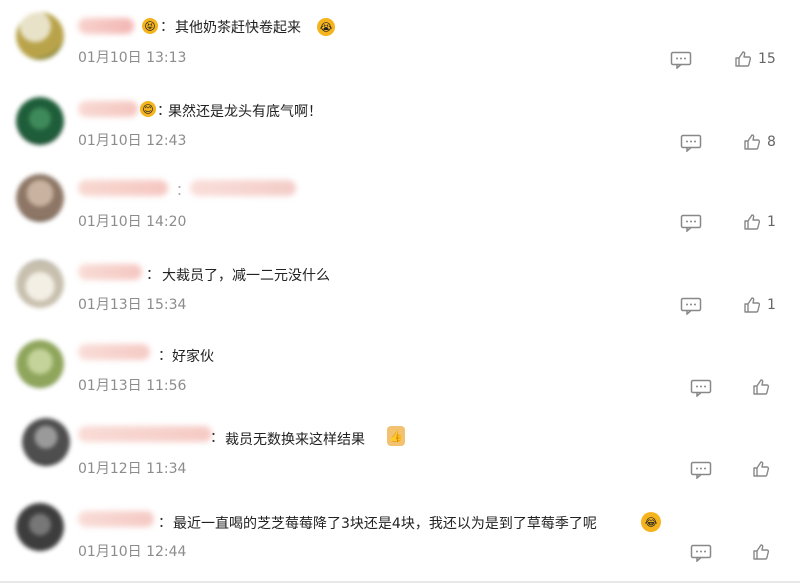 The width and height of the screenshot is (800, 583). What do you see at coordinates (396, 436) in the screenshot?
I see `thumbs-up-emoji-icon: 👍` at bounding box center [396, 436].